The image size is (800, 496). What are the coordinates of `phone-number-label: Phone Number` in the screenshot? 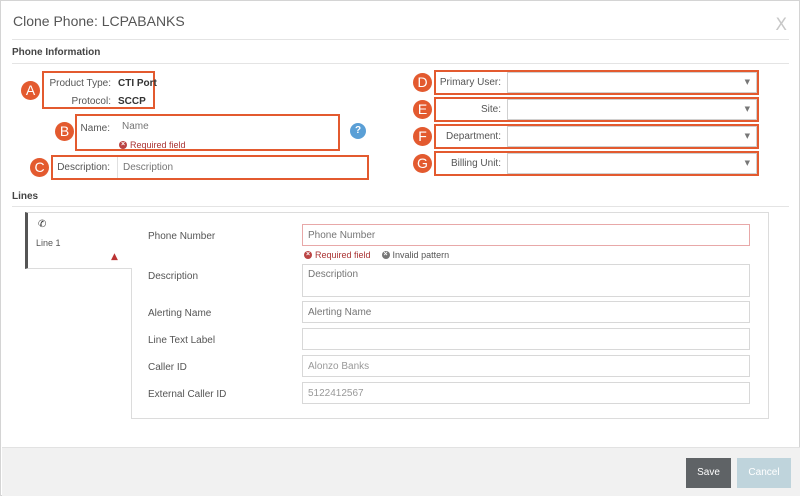 It's located at (182, 236).